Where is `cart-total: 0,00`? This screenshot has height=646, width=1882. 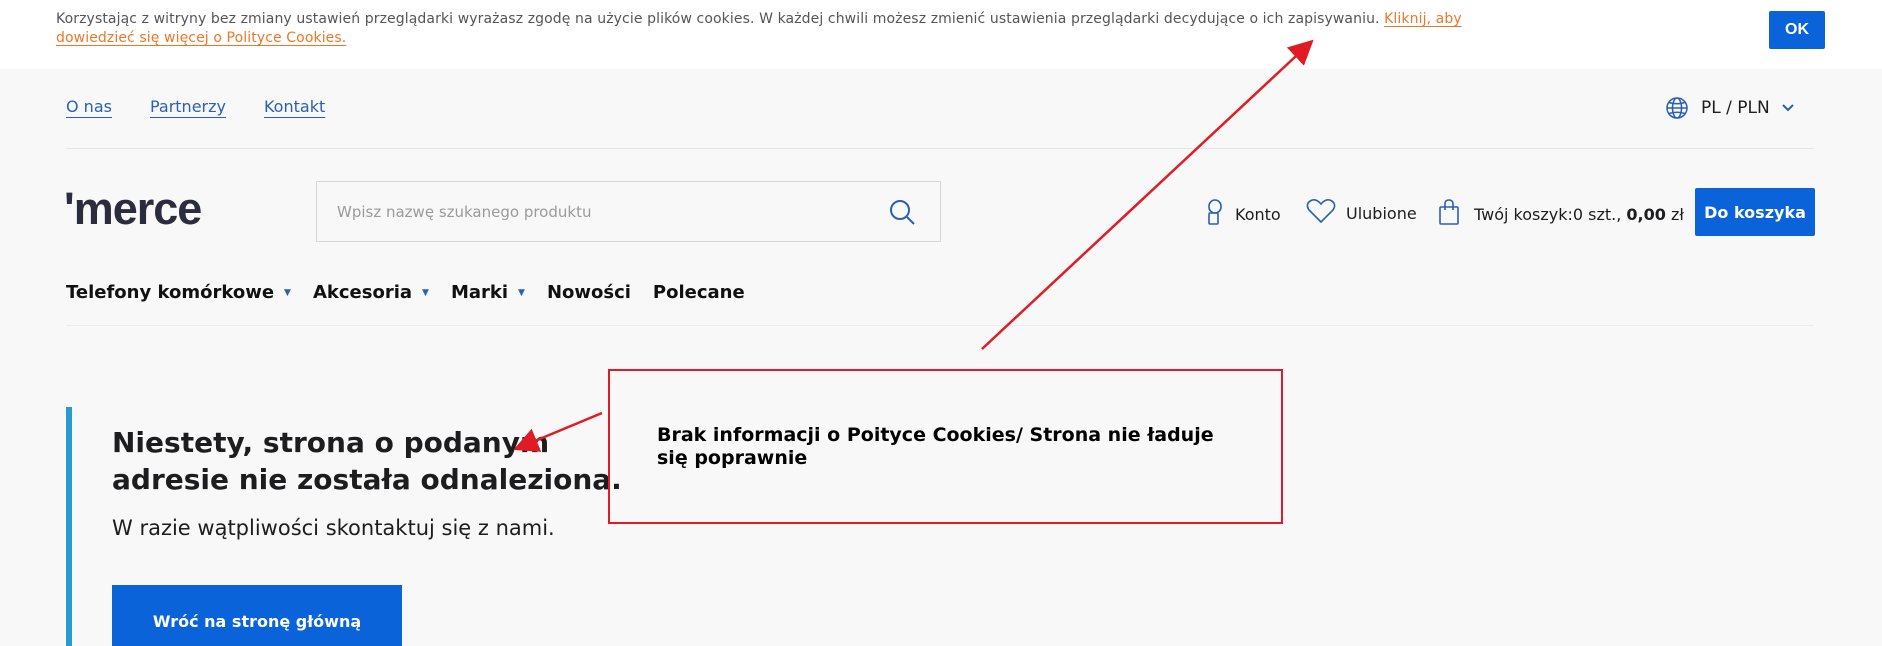 cart-total: 0,00 is located at coordinates (1646, 214).